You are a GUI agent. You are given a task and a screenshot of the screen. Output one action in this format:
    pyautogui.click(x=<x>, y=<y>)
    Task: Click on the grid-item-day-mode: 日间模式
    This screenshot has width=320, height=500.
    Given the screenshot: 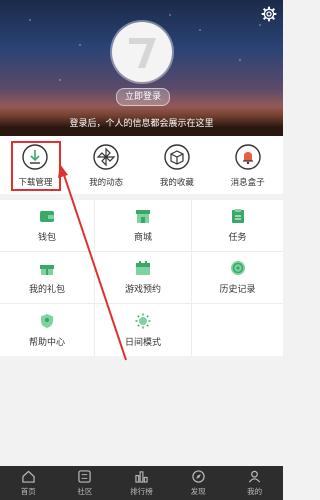 What is the action you would take?
    pyautogui.click(x=143, y=330)
    